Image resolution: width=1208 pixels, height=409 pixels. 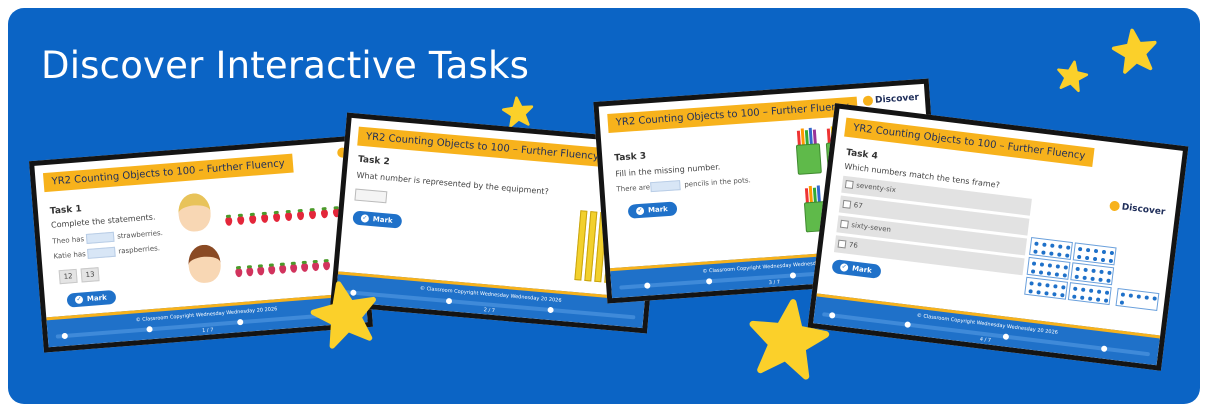 What do you see at coordinates (139, 250) in the screenshot?
I see `statement-2-end: raspberries.` at bounding box center [139, 250].